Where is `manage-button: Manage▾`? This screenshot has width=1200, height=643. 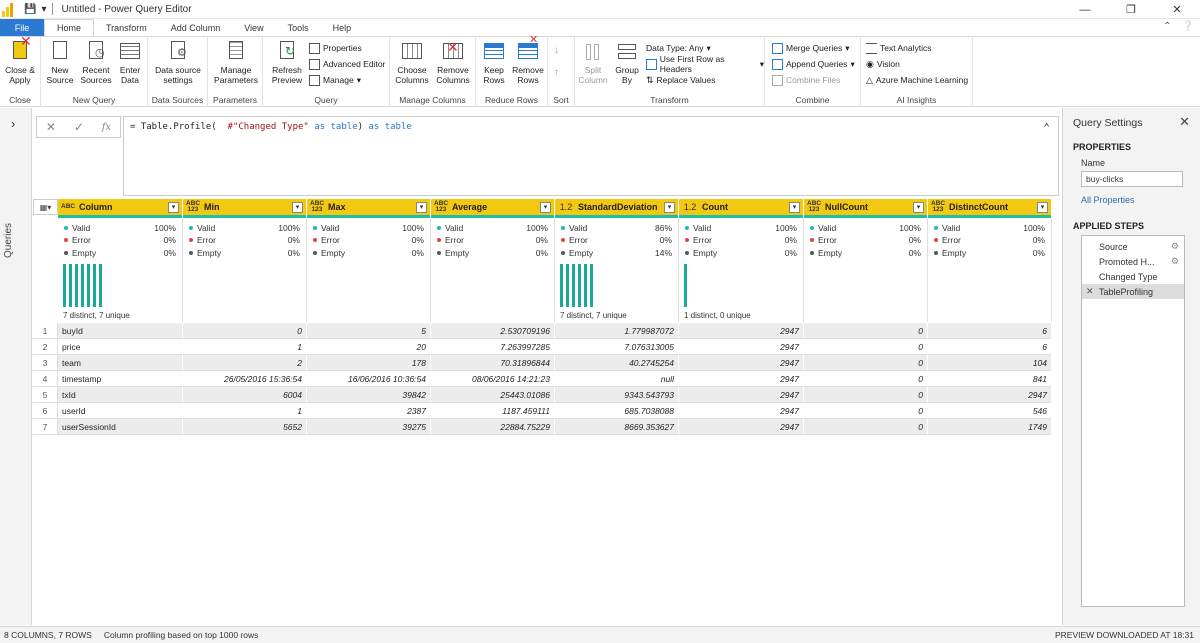 manage-button: Manage▾ is located at coordinates (335, 80).